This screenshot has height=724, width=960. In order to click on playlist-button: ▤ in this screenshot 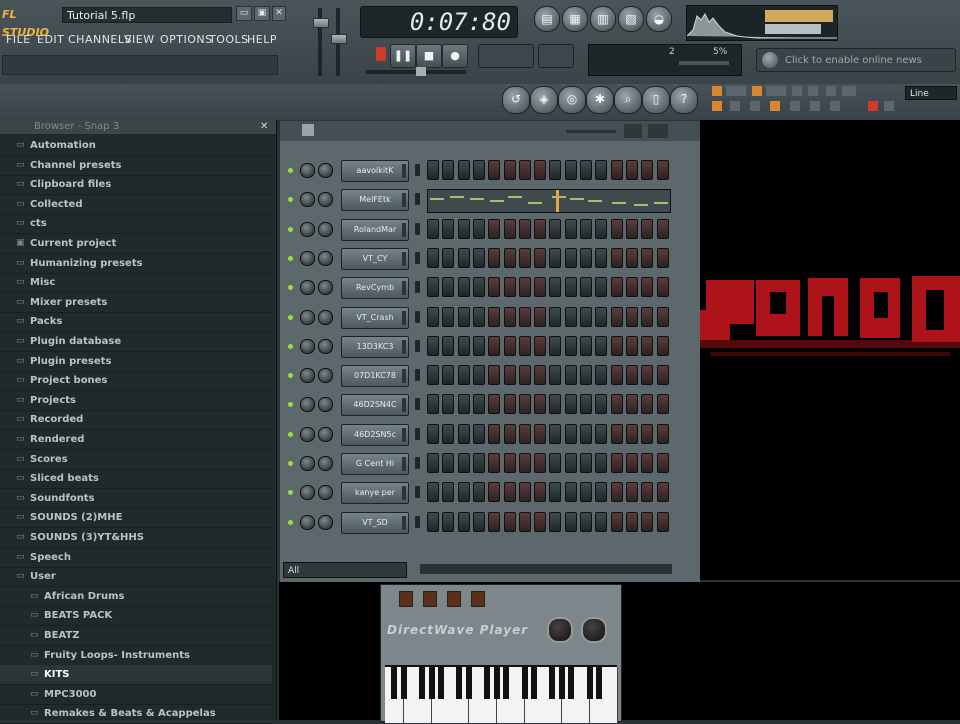, I will do `click(547, 19)`.